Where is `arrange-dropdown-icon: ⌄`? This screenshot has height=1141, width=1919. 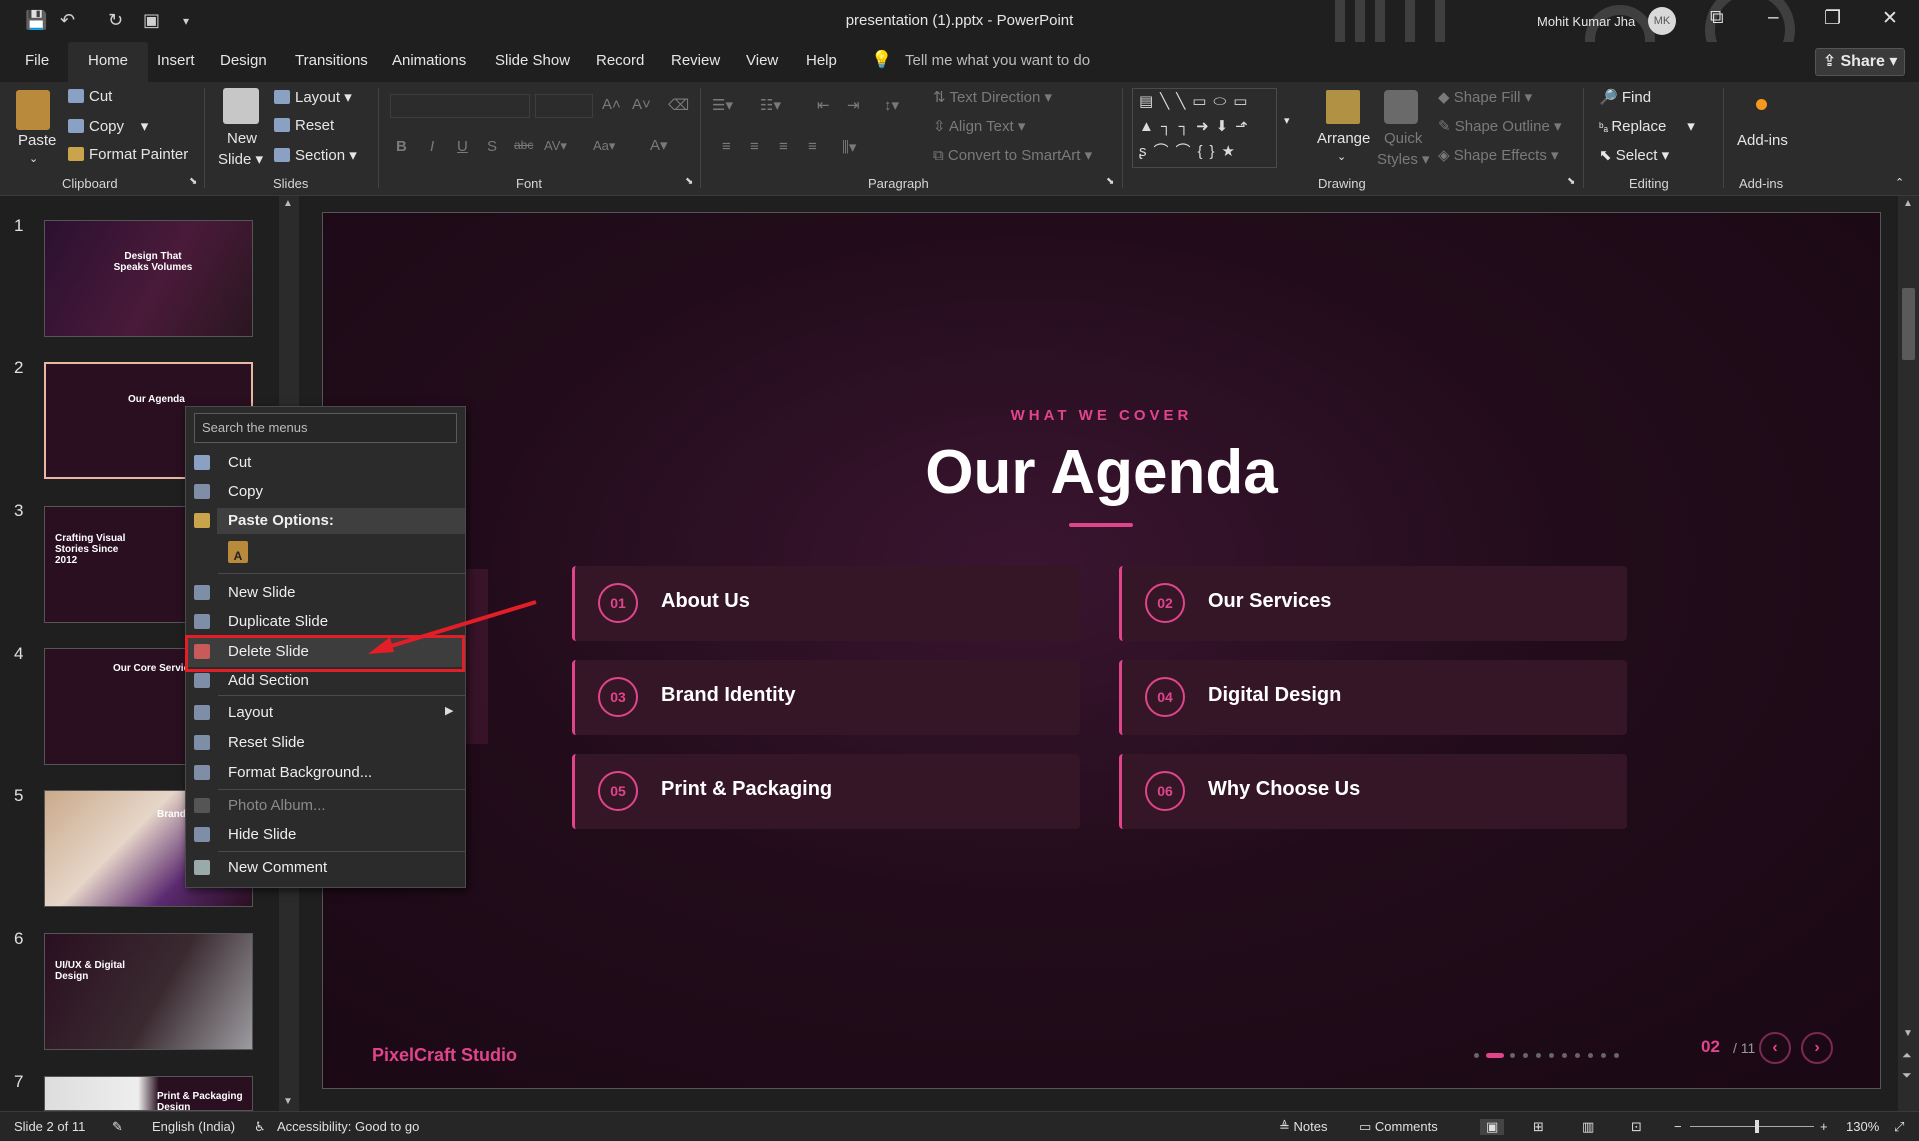 arrange-dropdown-icon: ⌄ is located at coordinates (1341, 156).